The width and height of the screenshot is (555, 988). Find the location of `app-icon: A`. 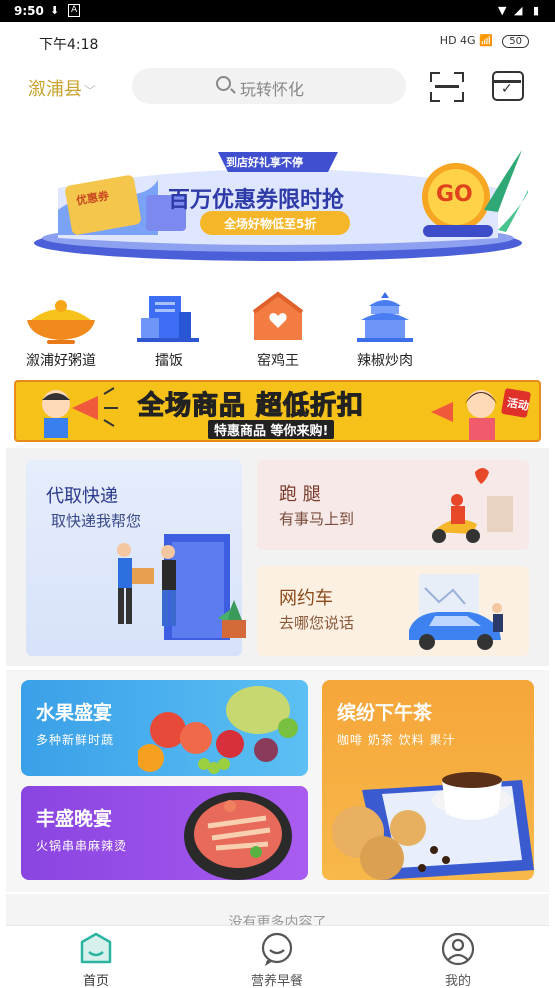

app-icon: A is located at coordinates (74, 10).